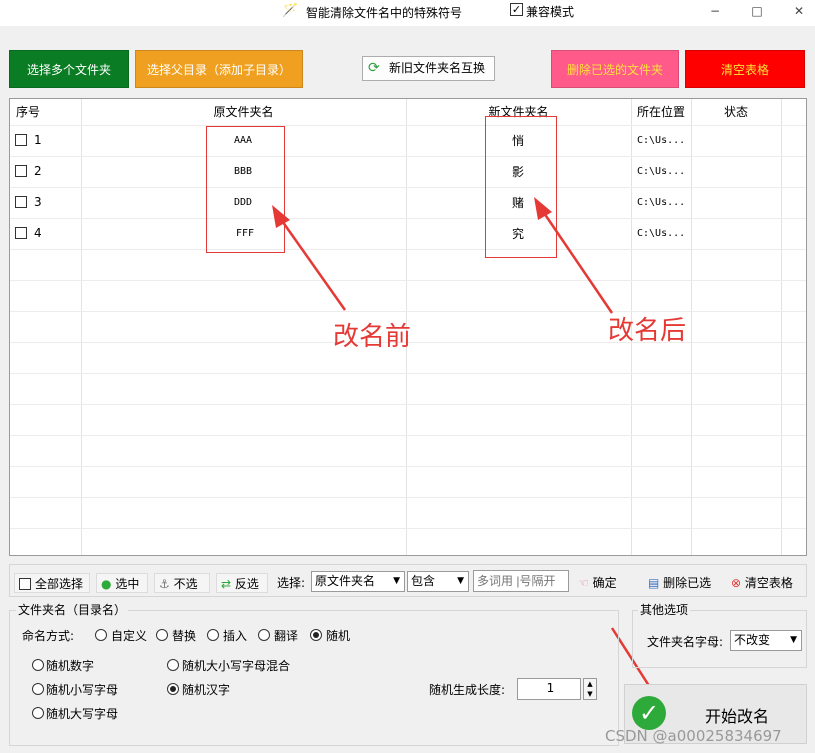  Describe the element at coordinates (246, 584) in the screenshot. I see `invert-label: 反选` at that location.